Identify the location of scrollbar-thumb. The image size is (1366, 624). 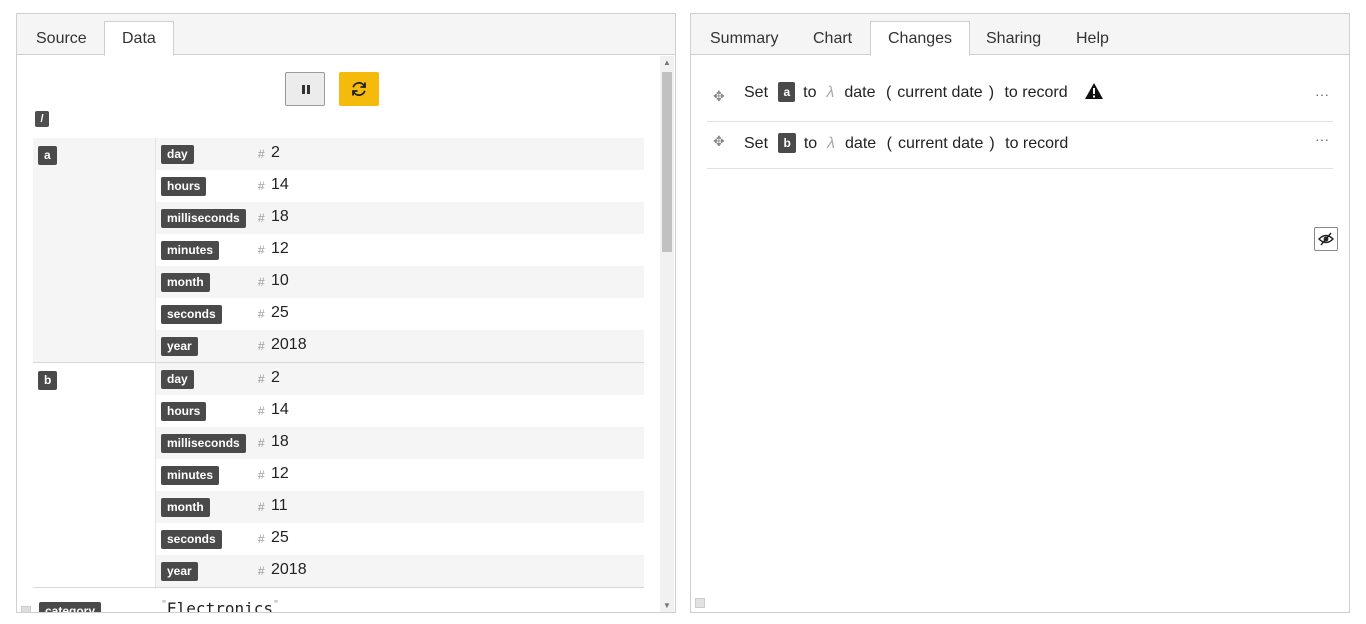
(667, 162).